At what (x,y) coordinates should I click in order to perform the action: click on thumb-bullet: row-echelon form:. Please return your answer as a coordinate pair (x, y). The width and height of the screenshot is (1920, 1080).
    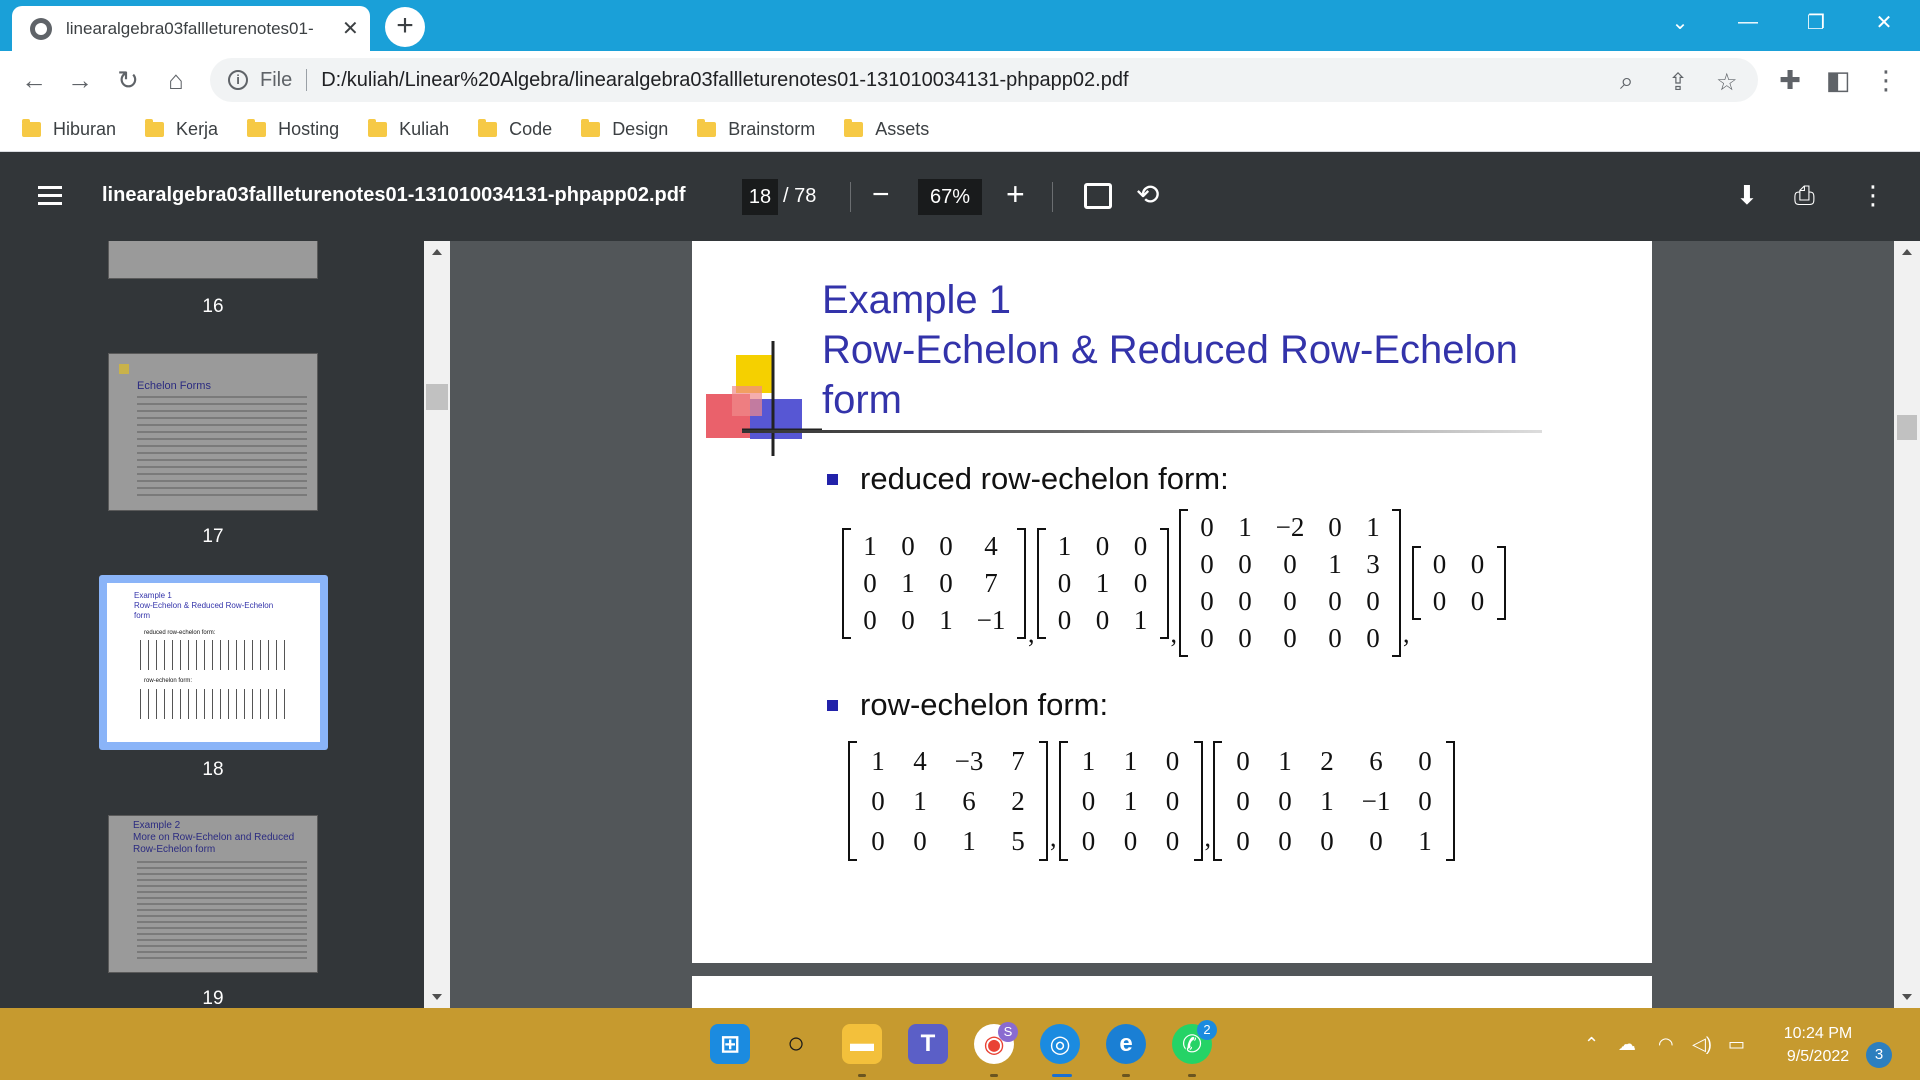
    Looking at the image, I should click on (168, 681).